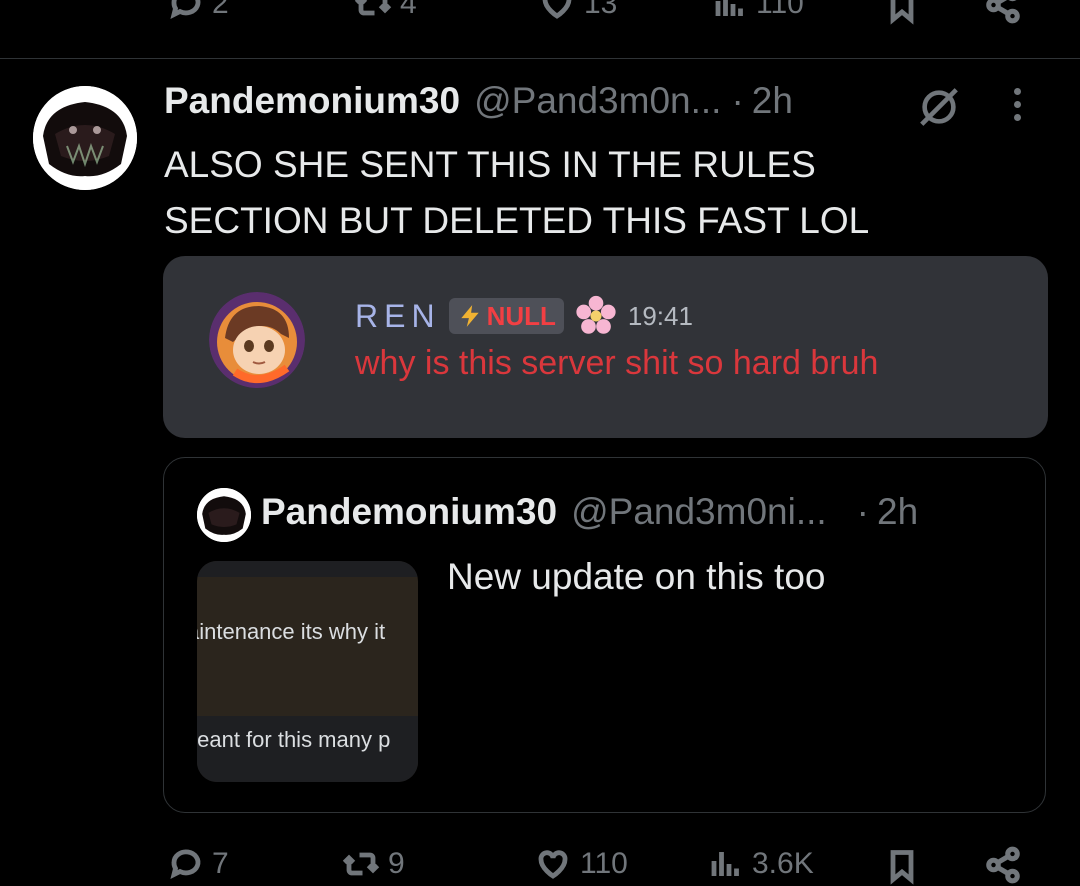  I want to click on media-text-line: aintenance its why it, so click(291, 631).